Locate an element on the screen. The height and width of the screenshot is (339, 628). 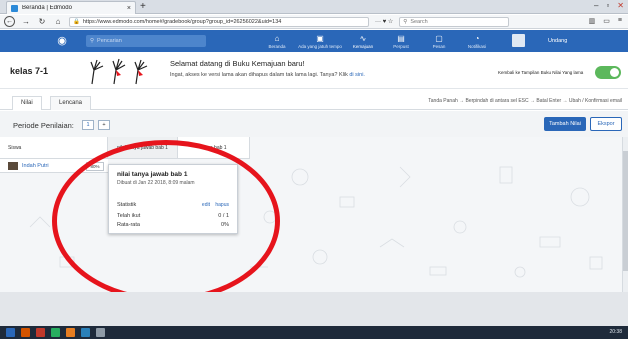
export-button: Ekspor is located at coordinates (606, 124).